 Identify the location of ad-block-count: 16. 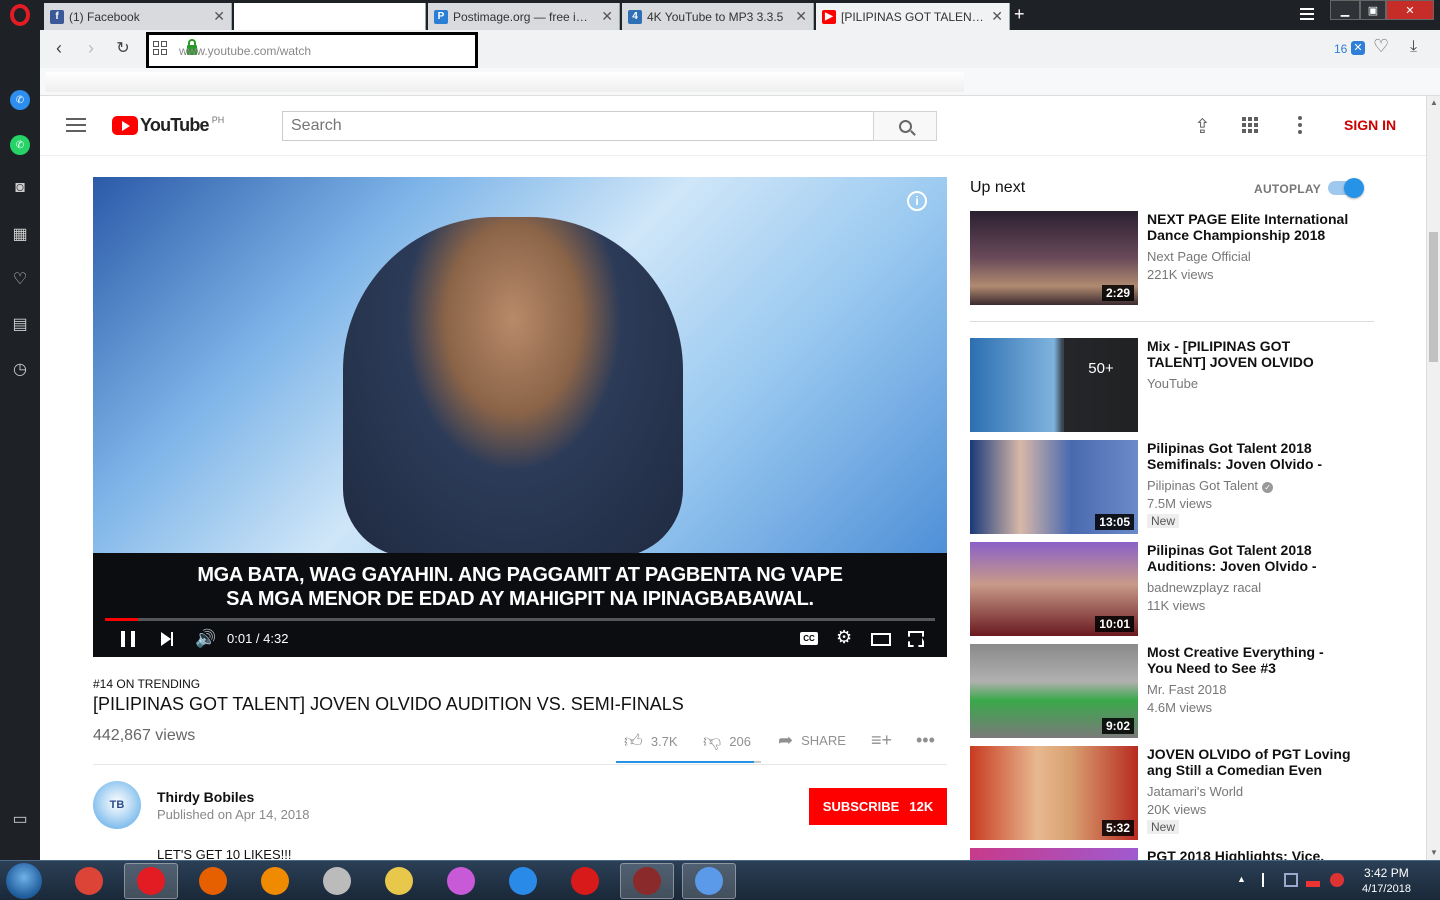
(1340, 49).